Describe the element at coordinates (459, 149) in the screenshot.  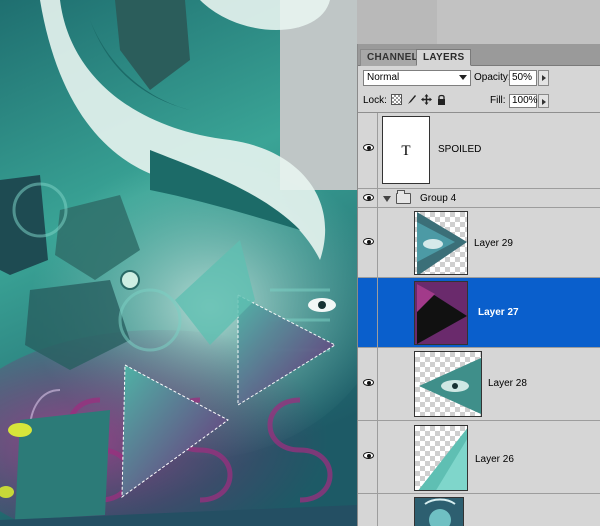
I see `layer-name: SPOILED` at that location.